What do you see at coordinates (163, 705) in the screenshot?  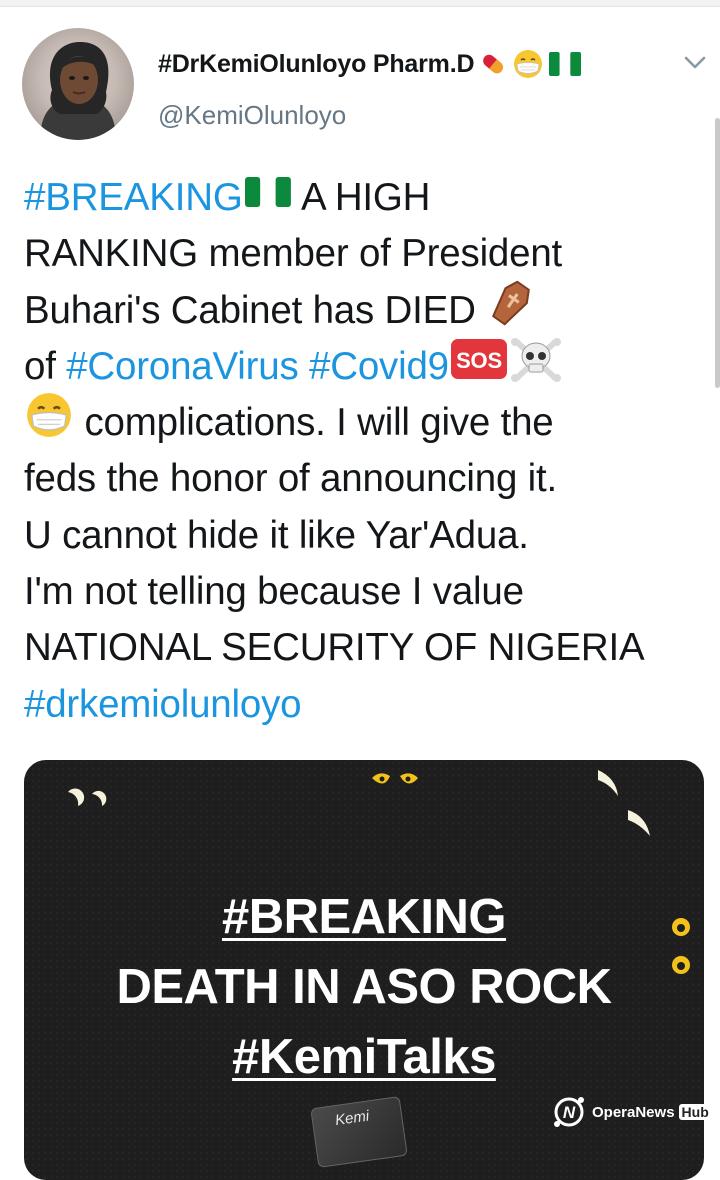 I see `hashtag-link: #drkemiolunloyo` at bounding box center [163, 705].